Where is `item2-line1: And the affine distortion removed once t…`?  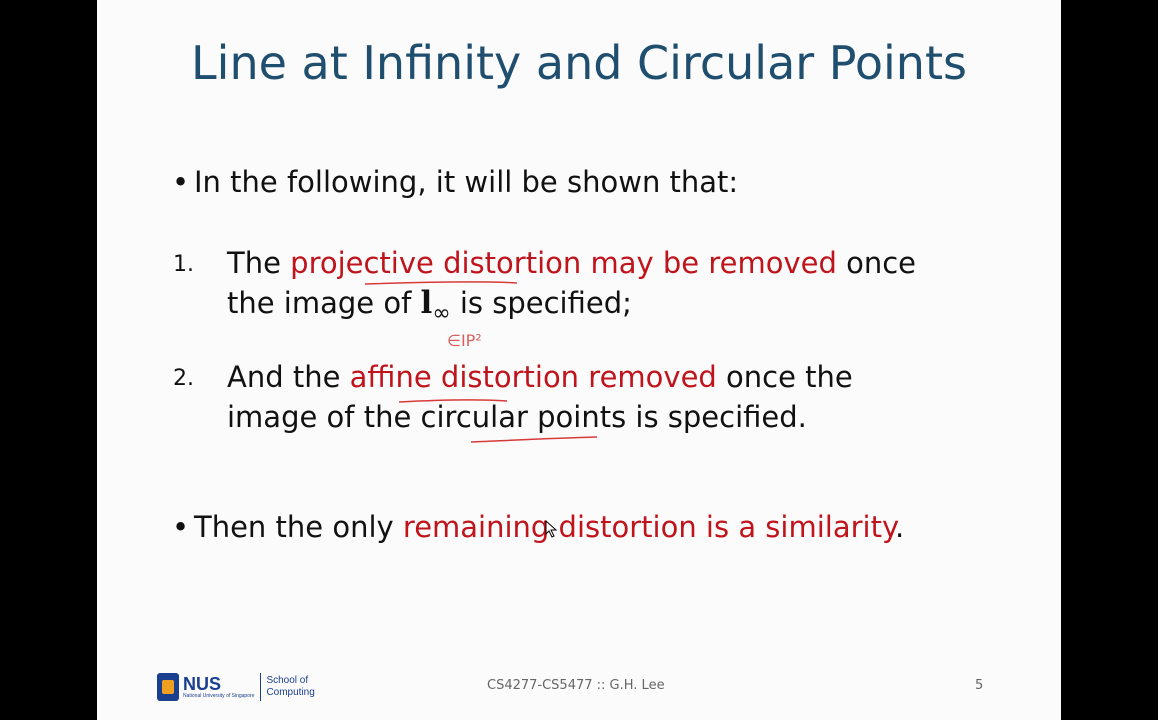
item2-line1: And the affine distortion removed once t… is located at coordinates (540, 377).